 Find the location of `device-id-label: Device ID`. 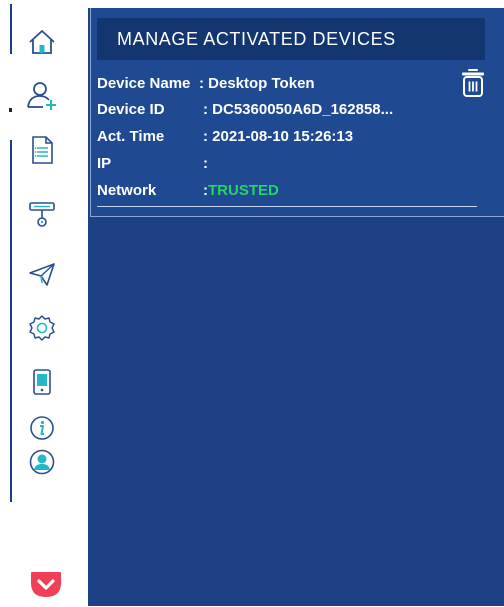

device-id-label: Device ID is located at coordinates (131, 109).